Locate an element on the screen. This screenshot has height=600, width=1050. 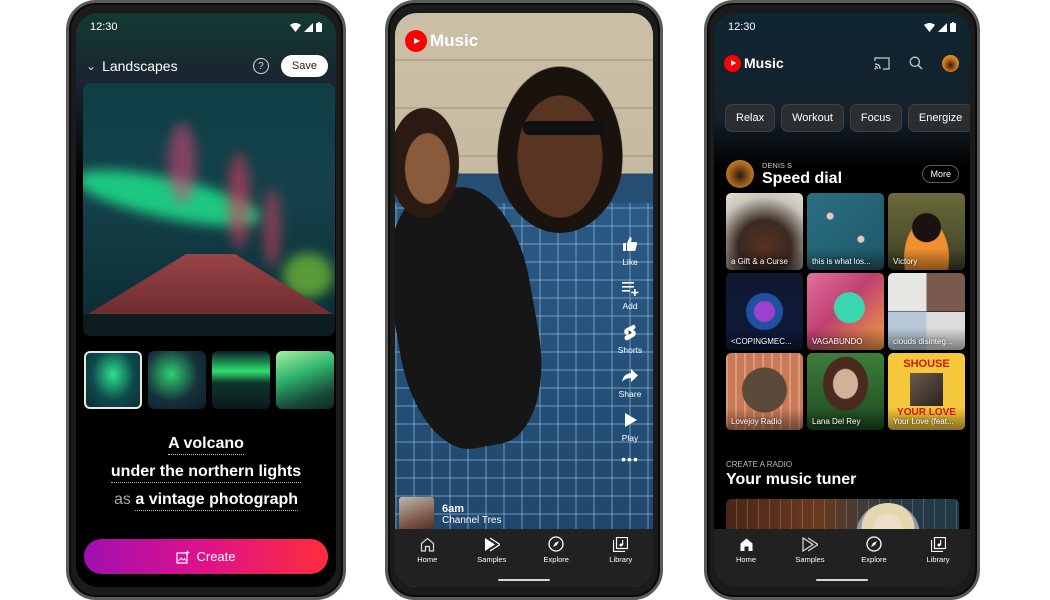
youtube-music-logo: Music is located at coordinates (754, 63).